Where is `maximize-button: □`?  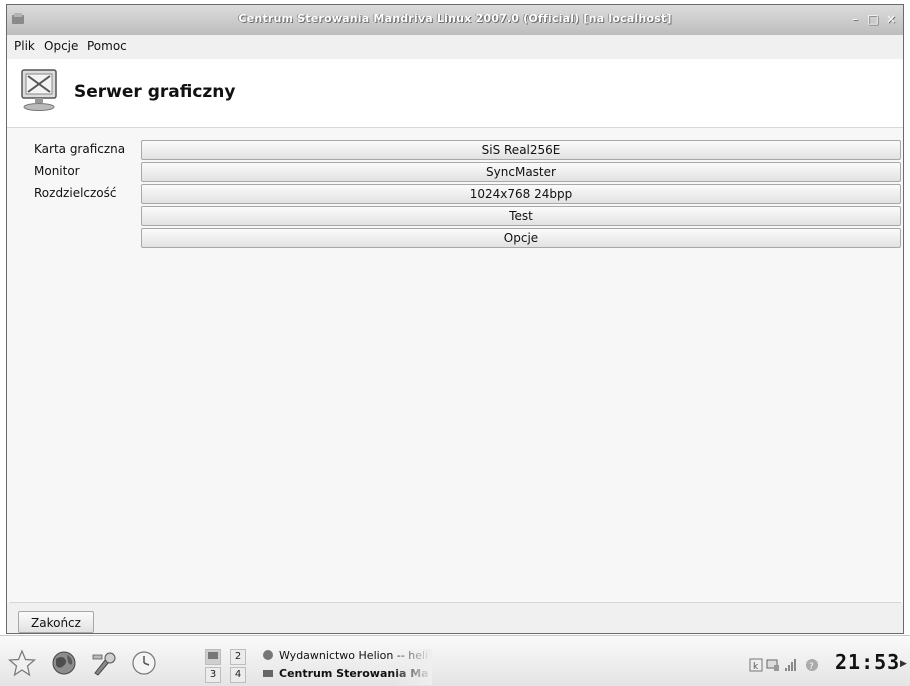
maximize-button: □ is located at coordinates (873, 19).